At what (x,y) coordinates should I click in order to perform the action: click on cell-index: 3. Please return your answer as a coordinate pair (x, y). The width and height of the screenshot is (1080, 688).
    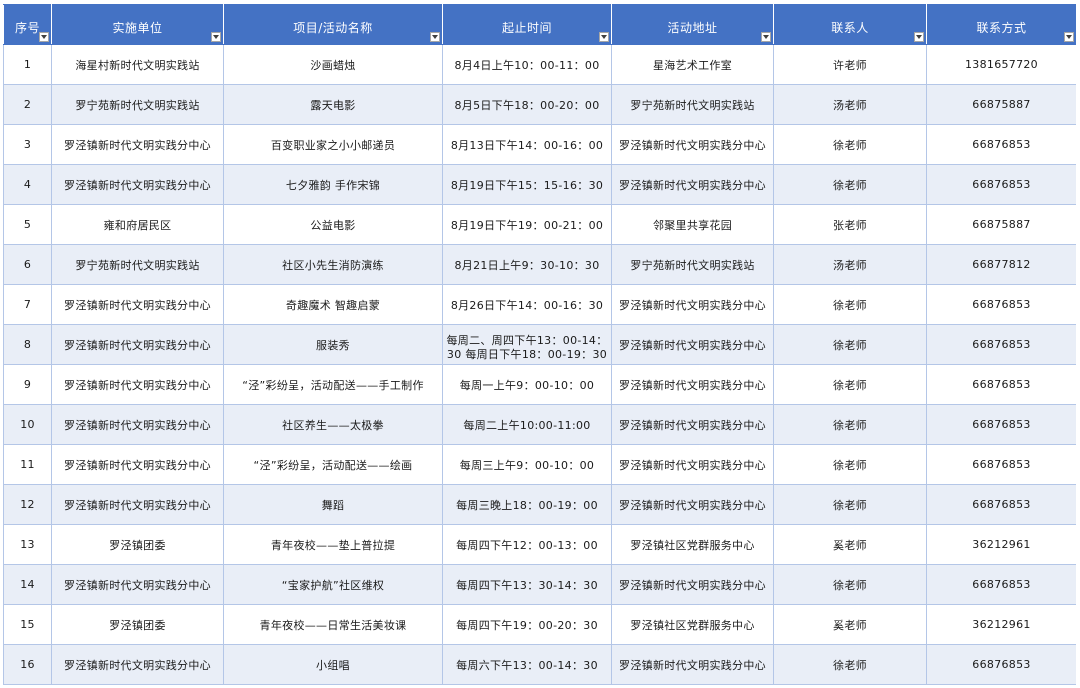
    Looking at the image, I should click on (27, 144).